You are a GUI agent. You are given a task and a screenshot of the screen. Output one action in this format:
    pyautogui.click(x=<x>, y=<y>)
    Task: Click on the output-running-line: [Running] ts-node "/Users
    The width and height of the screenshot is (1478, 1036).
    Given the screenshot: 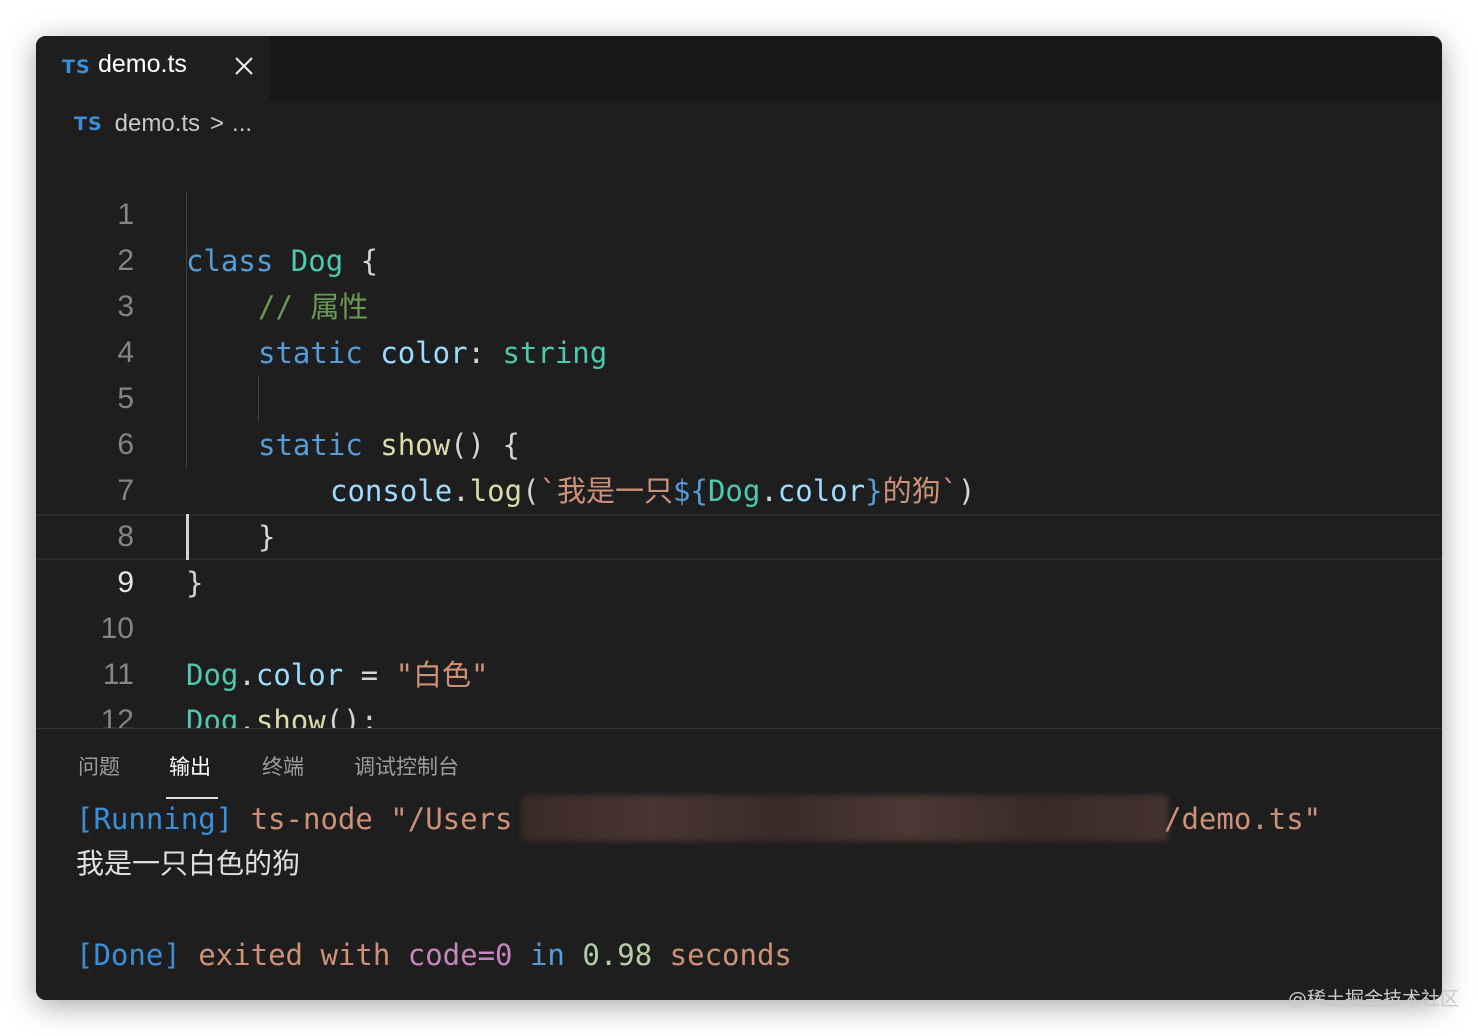 What is the action you would take?
    pyautogui.click(x=294, y=819)
    